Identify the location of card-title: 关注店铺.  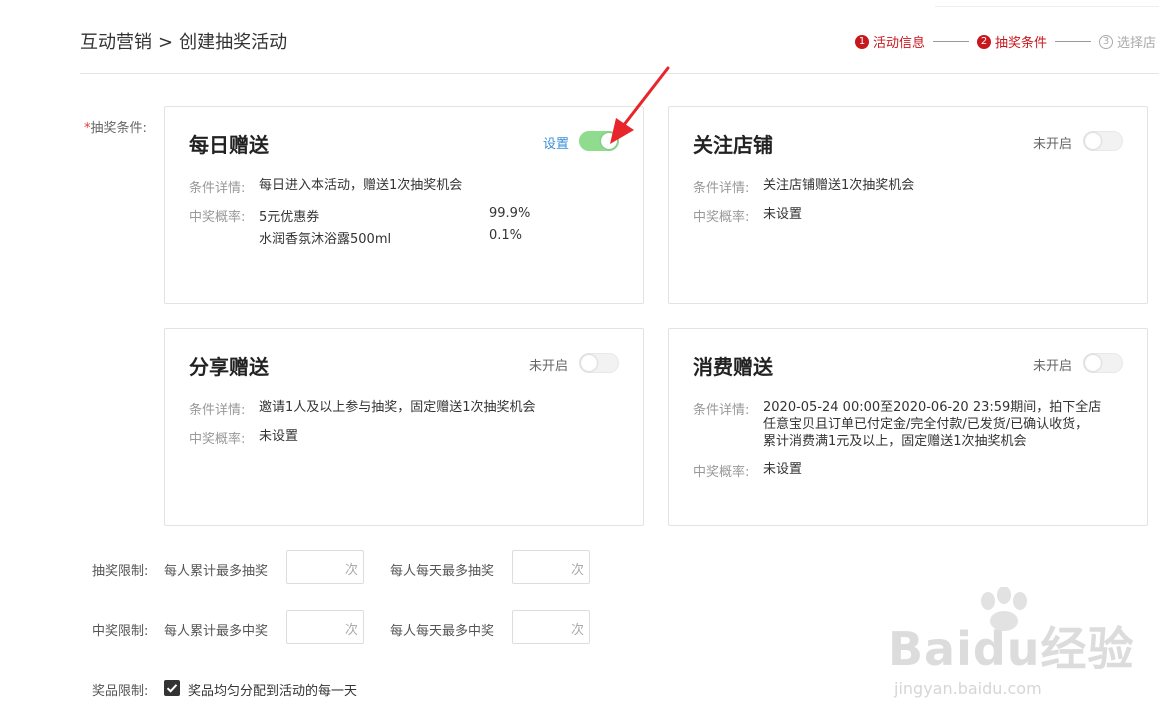
(733, 145).